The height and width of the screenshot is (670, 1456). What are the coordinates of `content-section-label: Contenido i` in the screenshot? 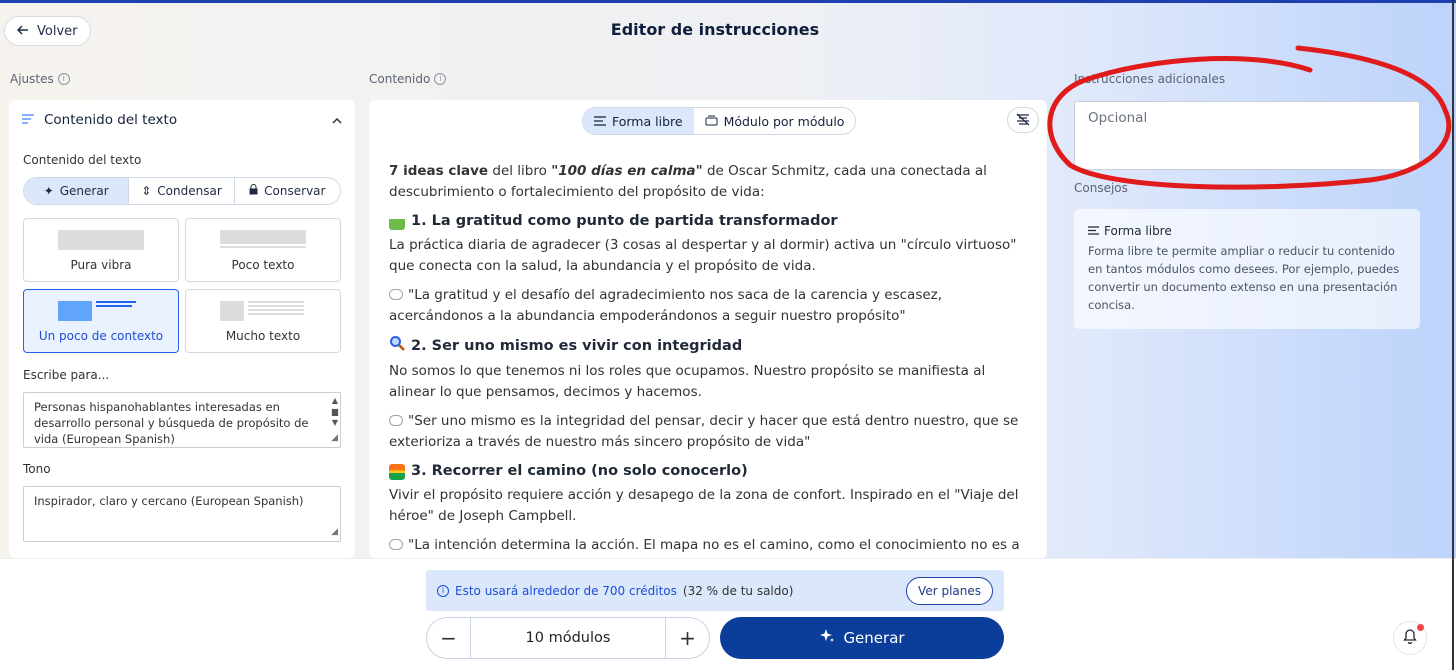 It's located at (408, 79).